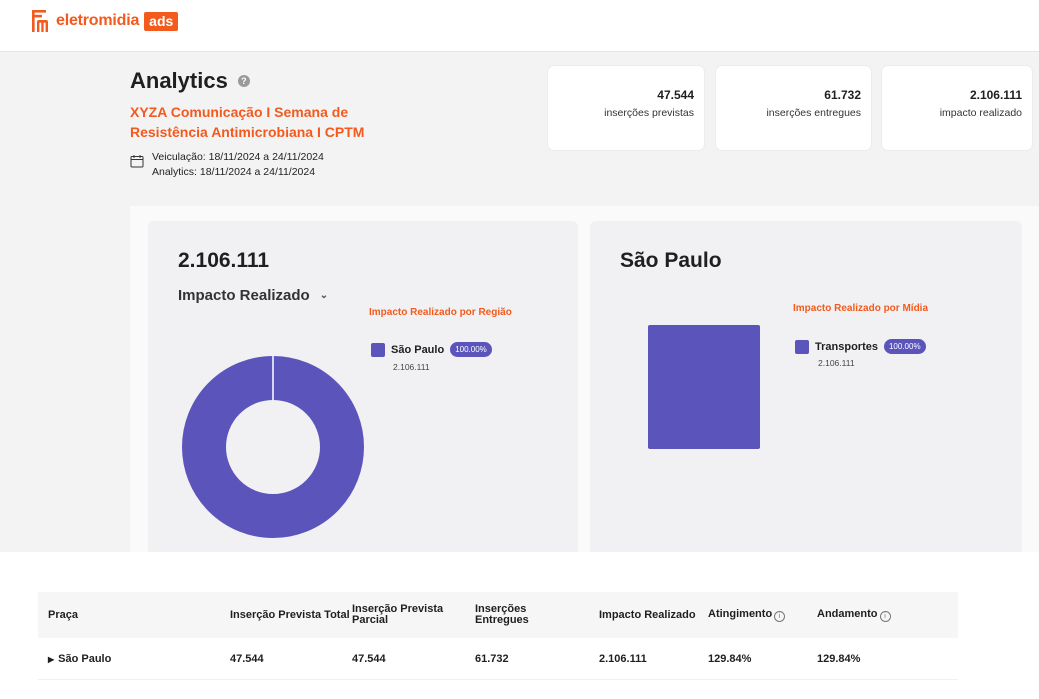  I want to click on stat-value: 2.106.111, so click(995, 95).